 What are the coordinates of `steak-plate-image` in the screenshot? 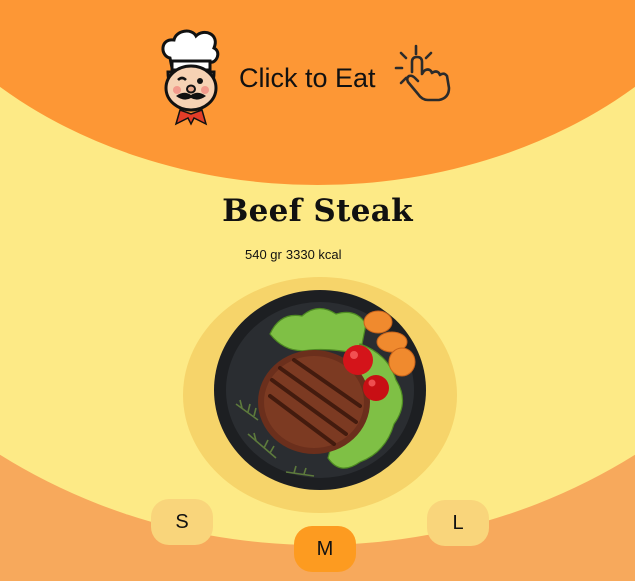 It's located at (321, 389).